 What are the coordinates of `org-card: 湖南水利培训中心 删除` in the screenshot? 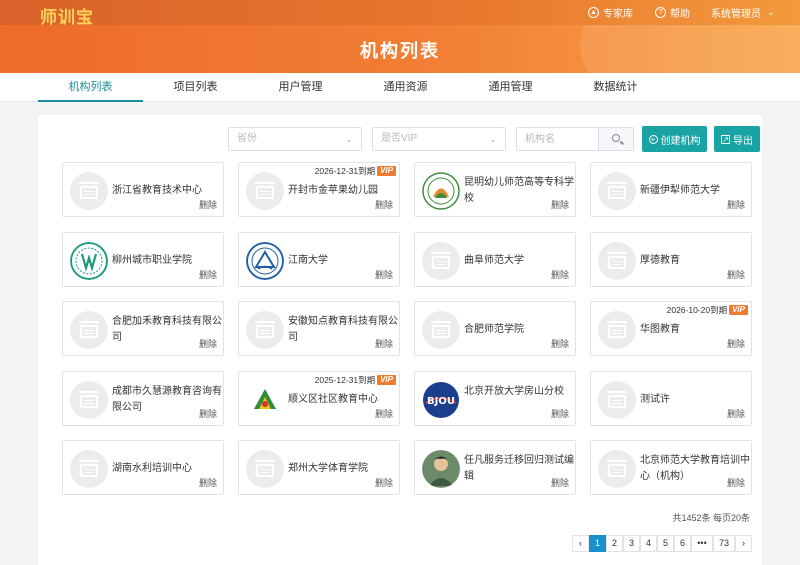 It's located at (143, 467).